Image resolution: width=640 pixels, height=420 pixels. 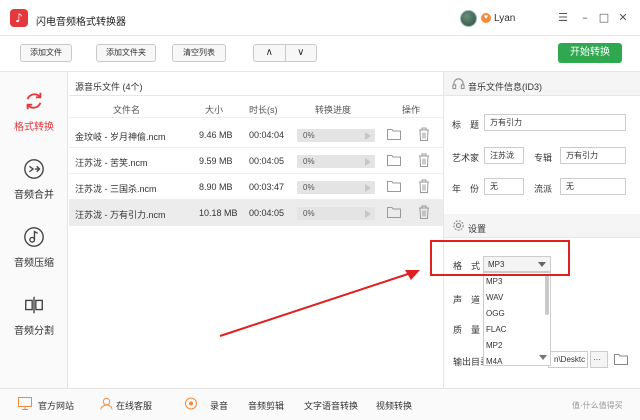 I want to click on online-service-link: 在线客服, so click(x=134, y=405).